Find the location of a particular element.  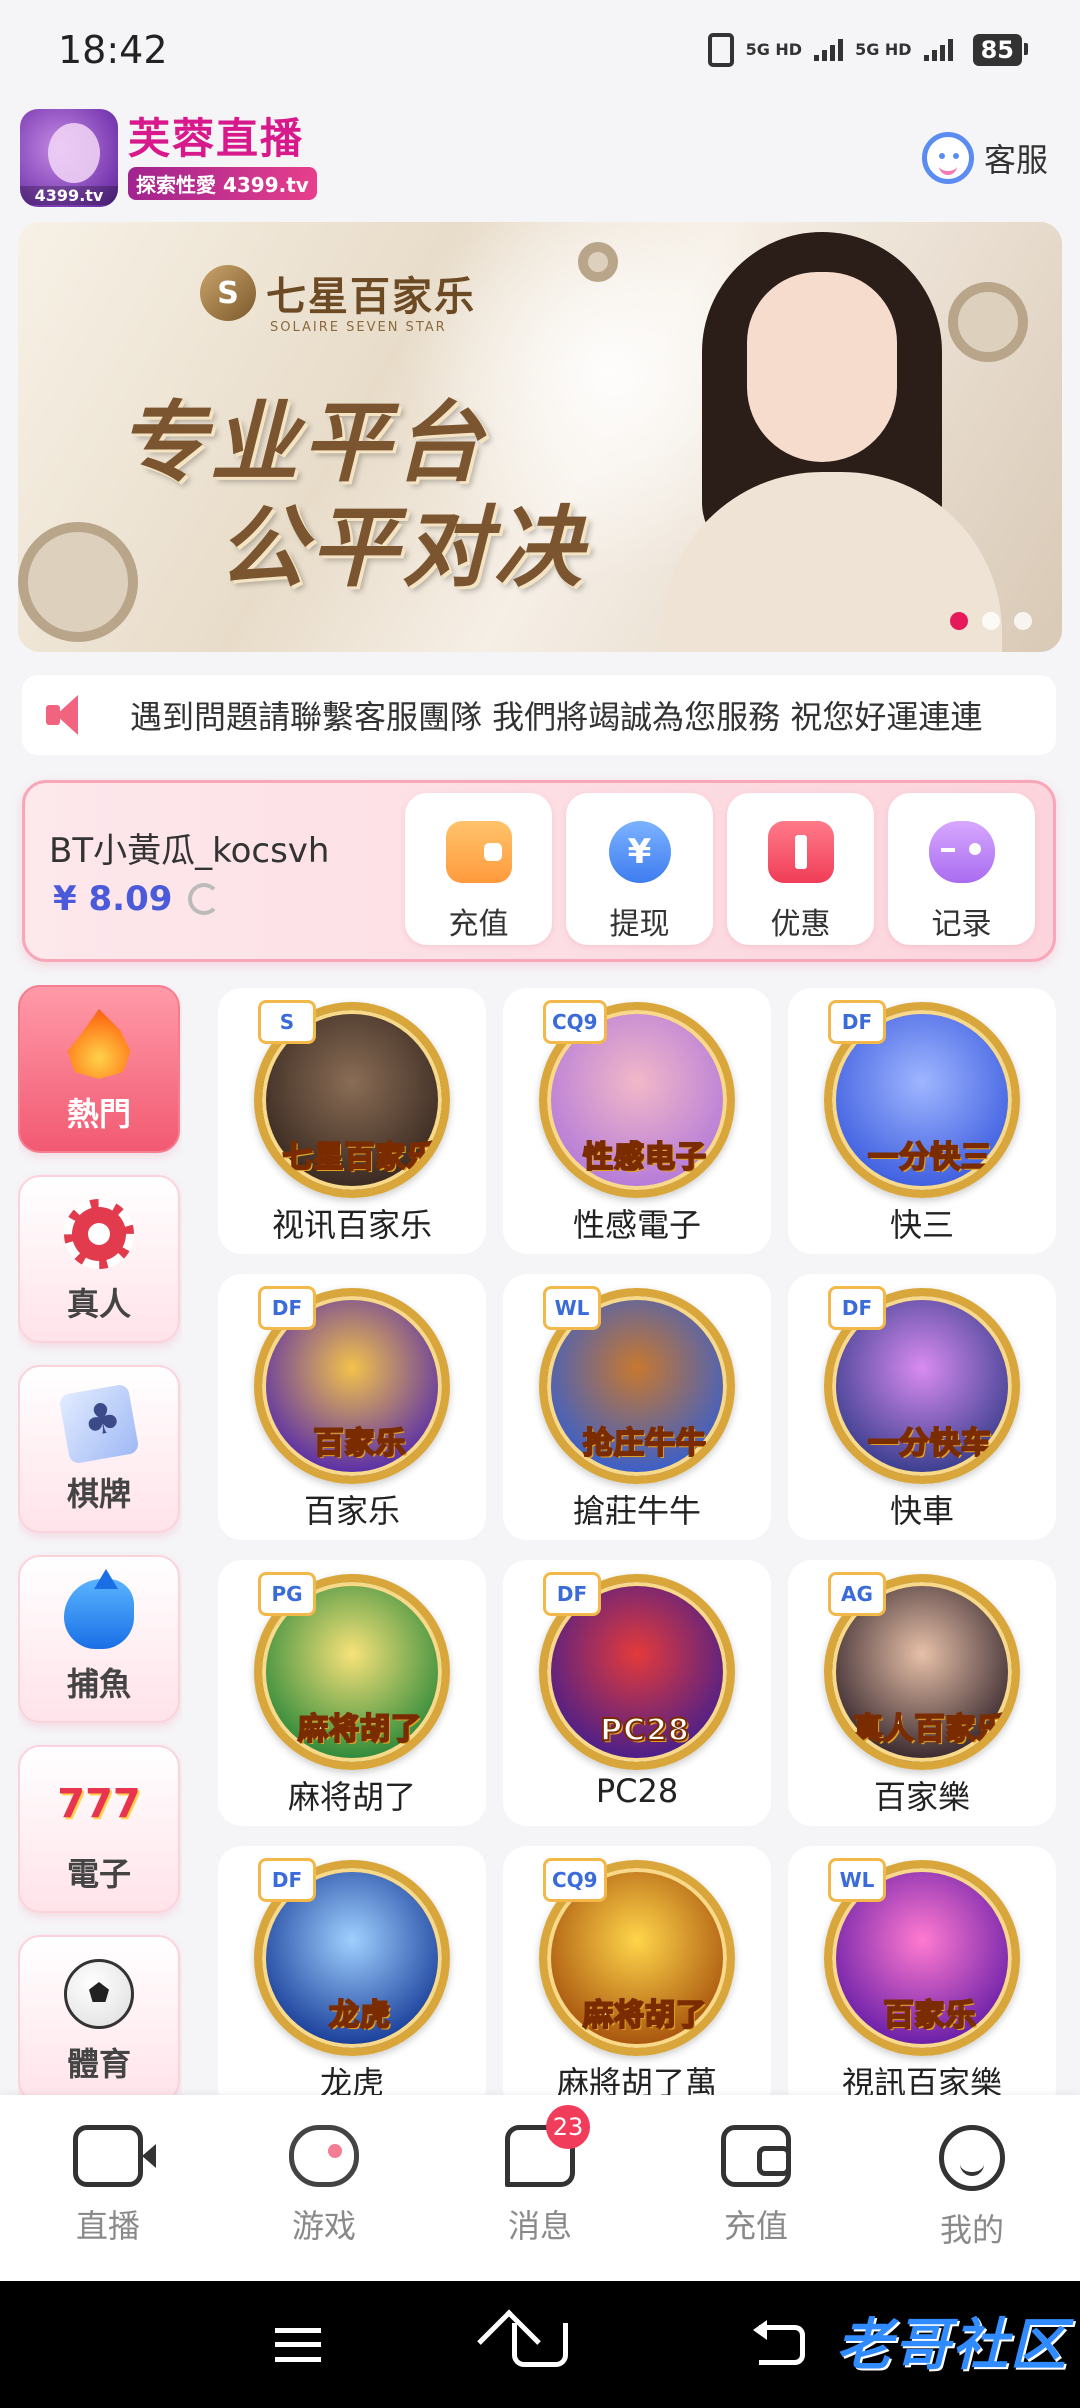

battery-icon: 85 is located at coordinates (1000, 50).